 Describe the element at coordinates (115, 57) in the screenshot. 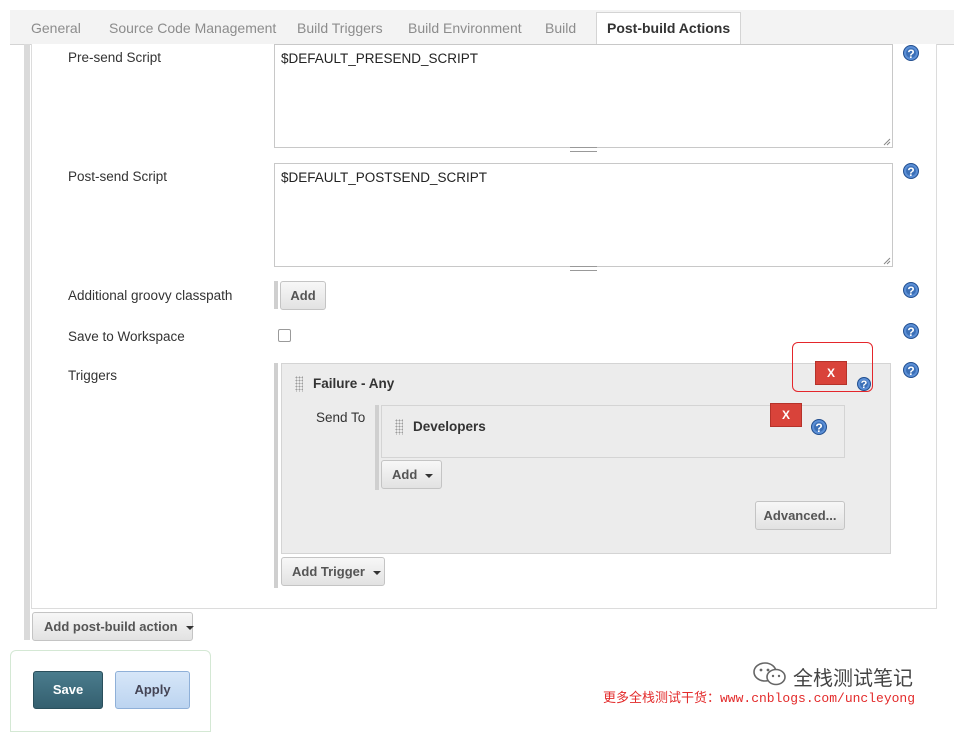

I see `presend-script-label: Pre-send Script` at that location.